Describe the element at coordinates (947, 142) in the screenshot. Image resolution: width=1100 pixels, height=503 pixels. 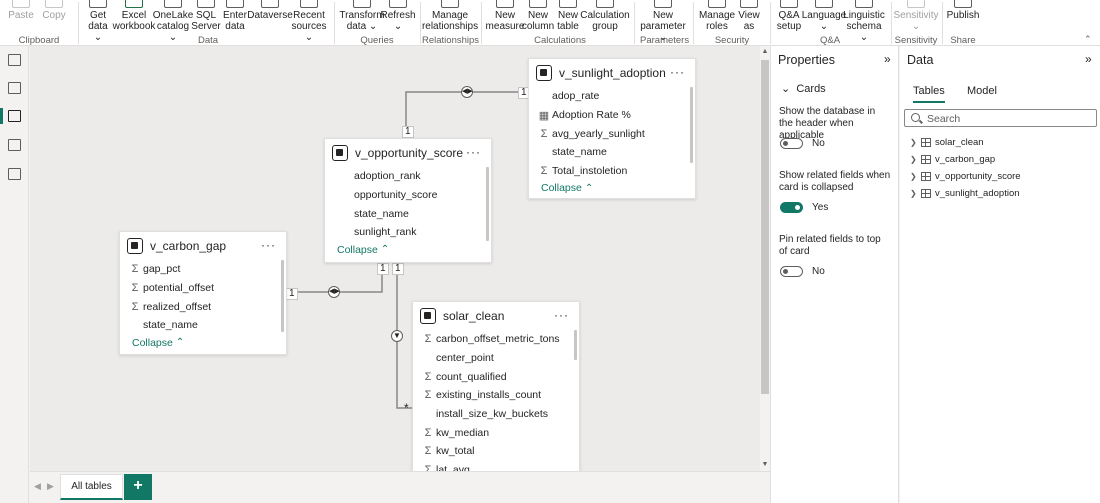
I see `tree-item-table: ❯ solar_clean` at that location.